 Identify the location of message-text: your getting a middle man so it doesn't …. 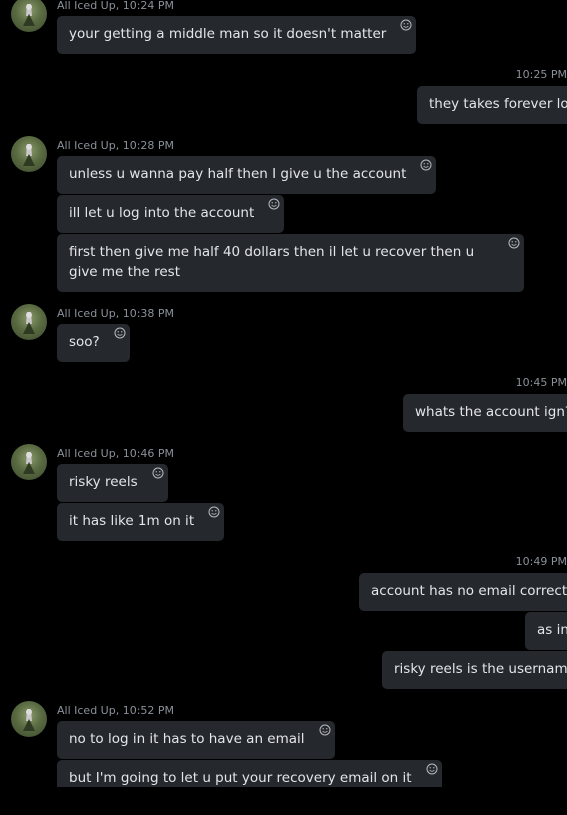
(228, 34).